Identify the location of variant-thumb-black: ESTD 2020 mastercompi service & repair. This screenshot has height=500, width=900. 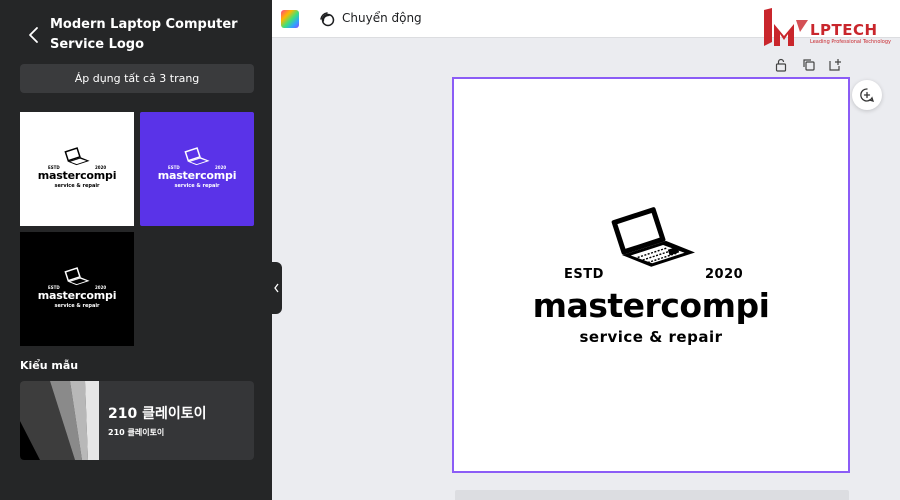
(77, 289).